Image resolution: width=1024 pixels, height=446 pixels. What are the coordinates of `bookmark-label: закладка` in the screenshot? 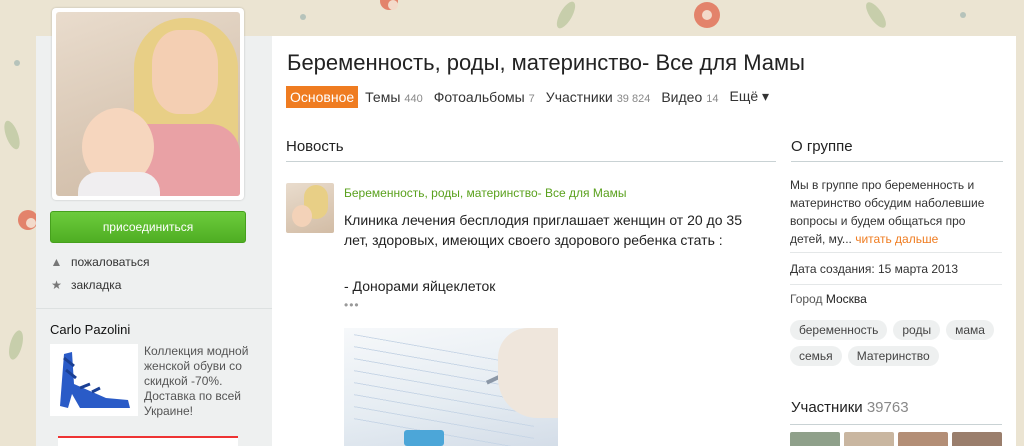 It's located at (96, 285).